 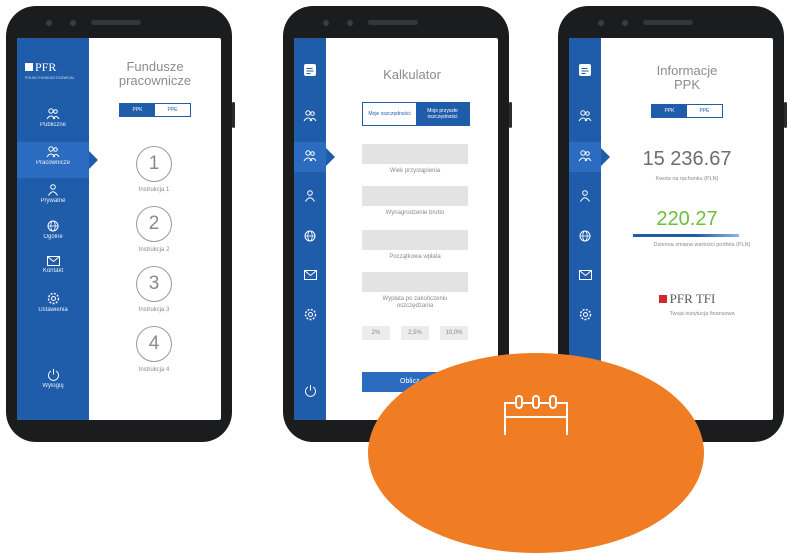 What do you see at coordinates (702, 245) in the screenshot?
I see `daily-change-label: Dzienna zmiana wartości portfela (PLN)` at bounding box center [702, 245].